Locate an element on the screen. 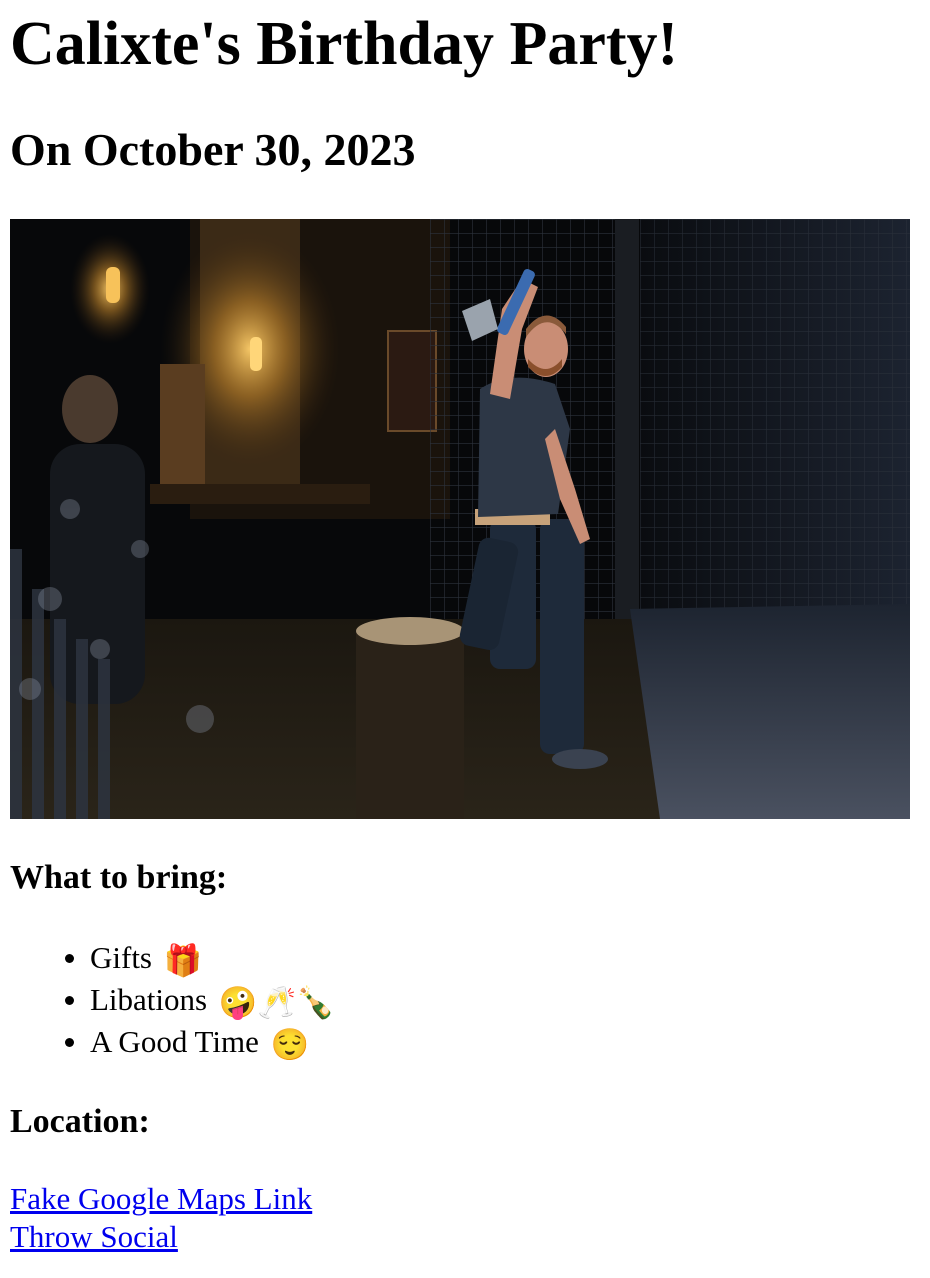 The image size is (930, 1278). venue-link: Throw Social is located at coordinates (161, 1237).